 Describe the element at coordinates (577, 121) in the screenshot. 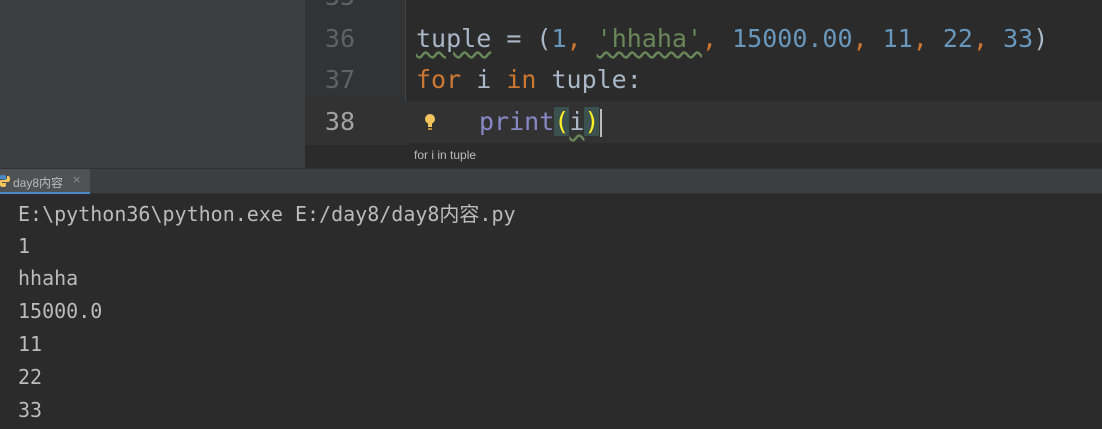

I see `argument-i: i` at that location.